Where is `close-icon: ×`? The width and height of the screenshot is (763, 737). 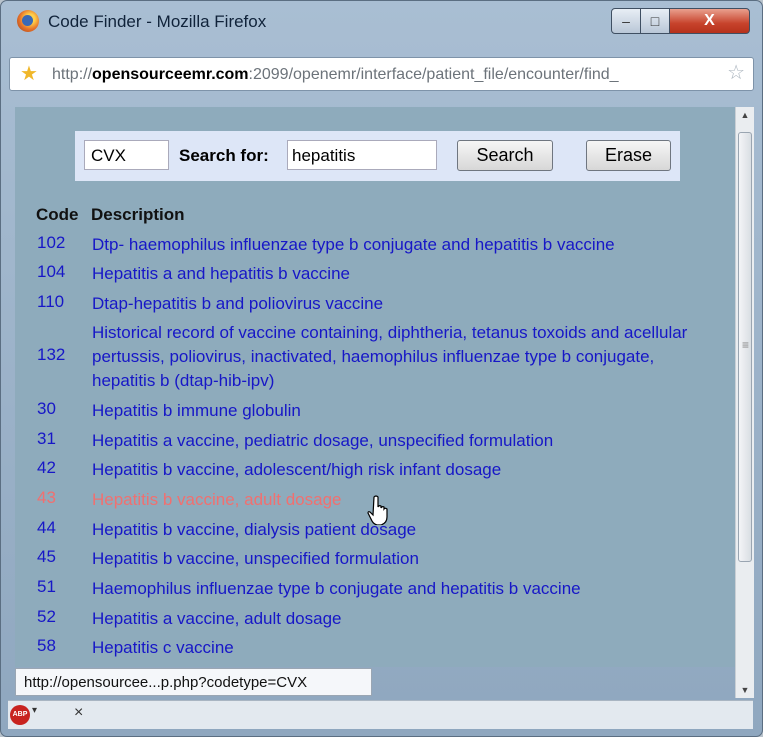 close-icon: × is located at coordinates (78, 713).